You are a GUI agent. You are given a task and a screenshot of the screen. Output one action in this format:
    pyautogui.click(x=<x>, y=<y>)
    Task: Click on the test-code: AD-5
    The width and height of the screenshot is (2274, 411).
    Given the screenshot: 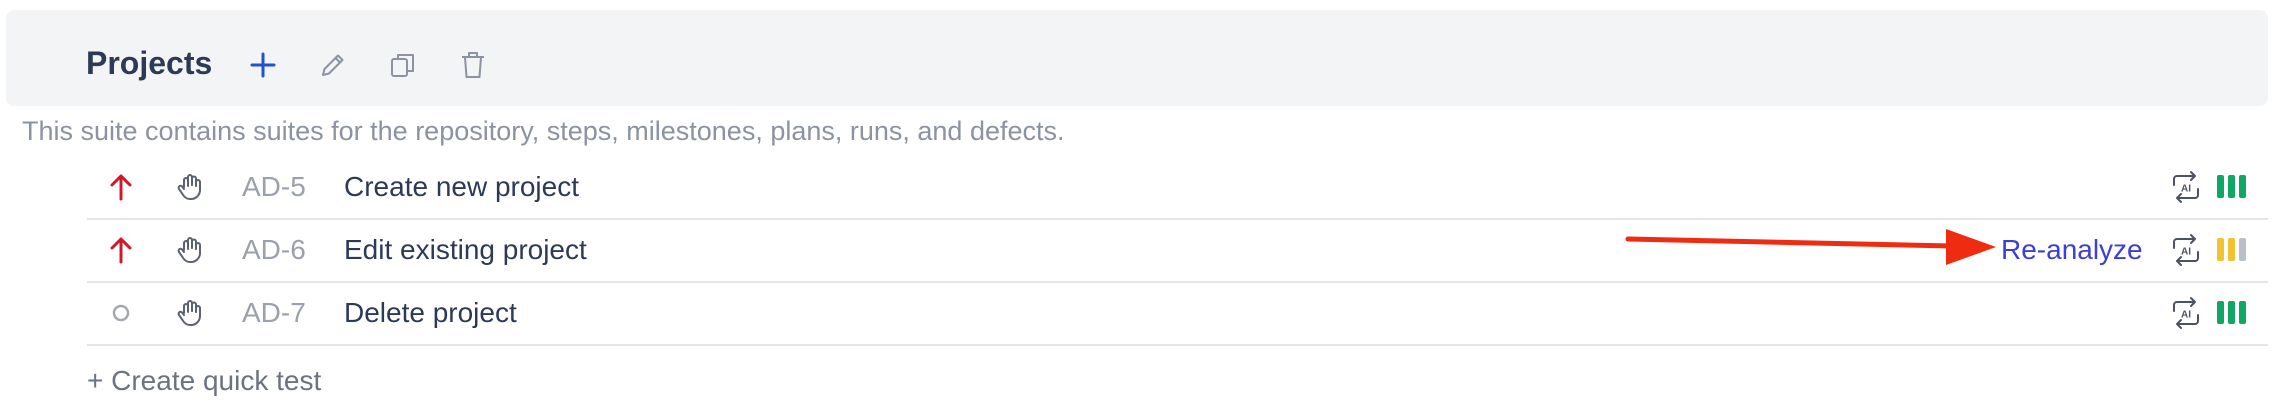 What is the action you would take?
    pyautogui.click(x=274, y=186)
    